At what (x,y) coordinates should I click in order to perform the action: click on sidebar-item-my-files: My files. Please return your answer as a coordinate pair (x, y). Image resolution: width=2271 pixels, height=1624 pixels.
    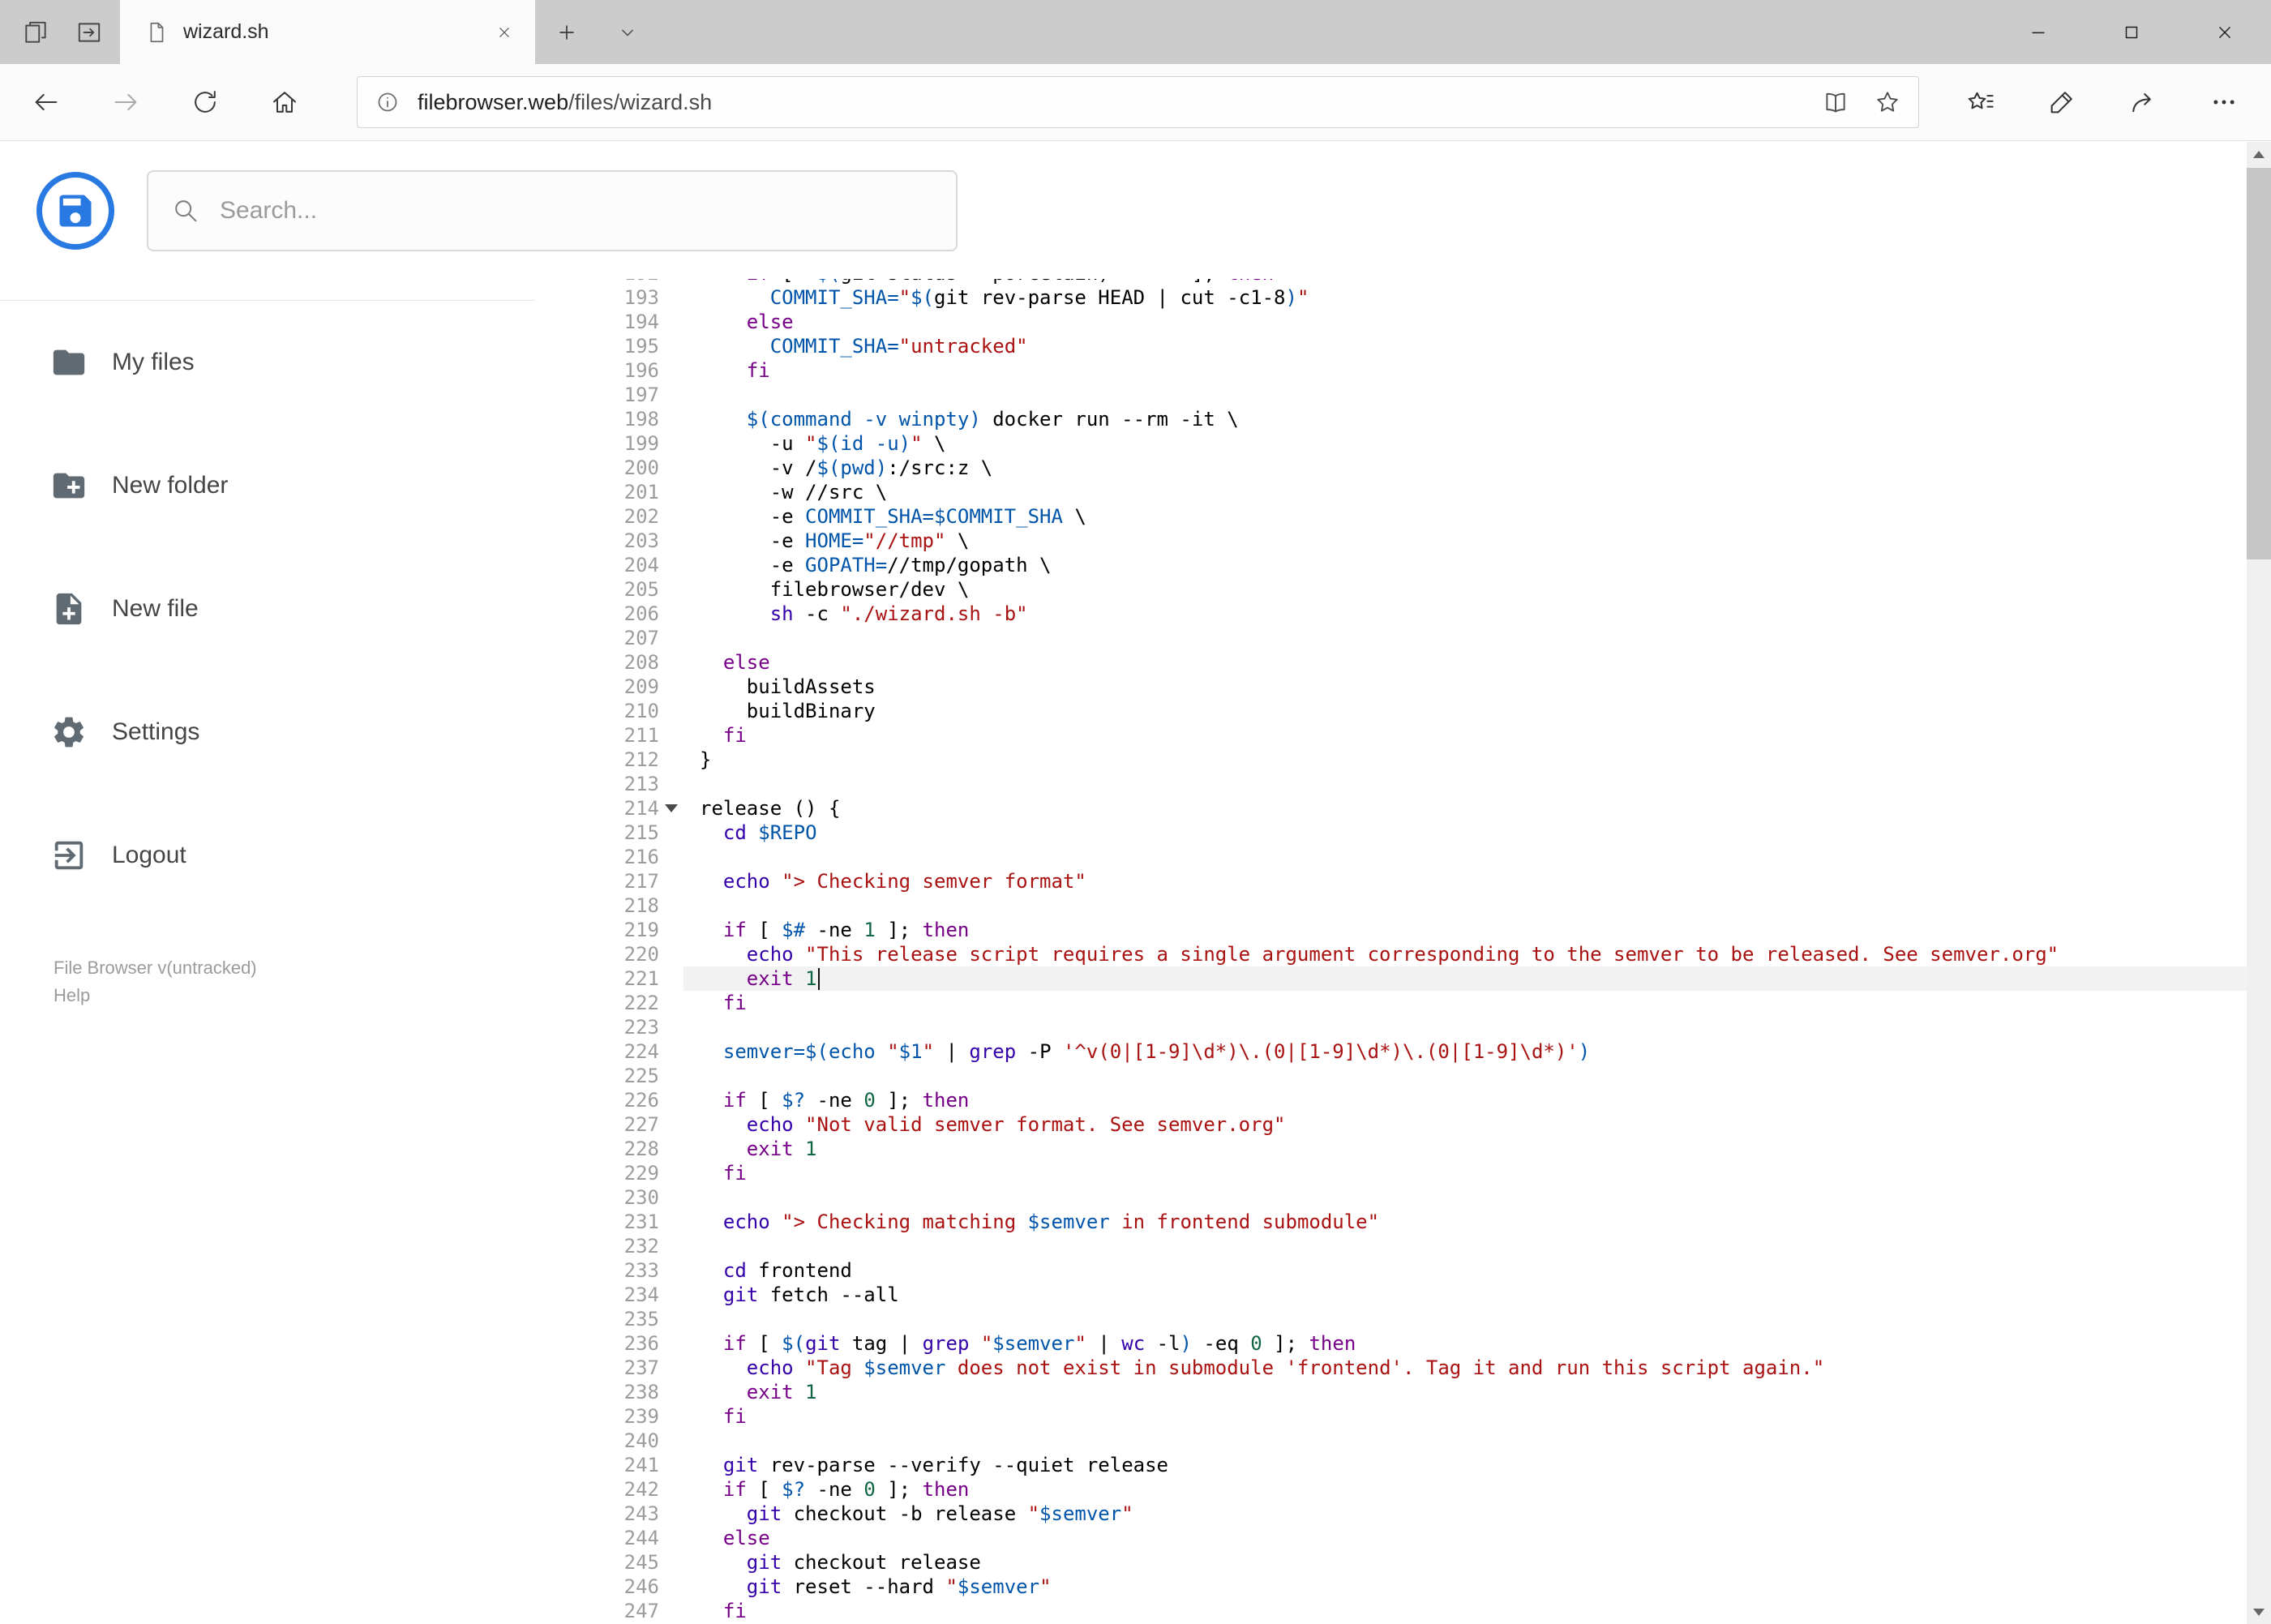
    Looking at the image, I should click on (267, 363).